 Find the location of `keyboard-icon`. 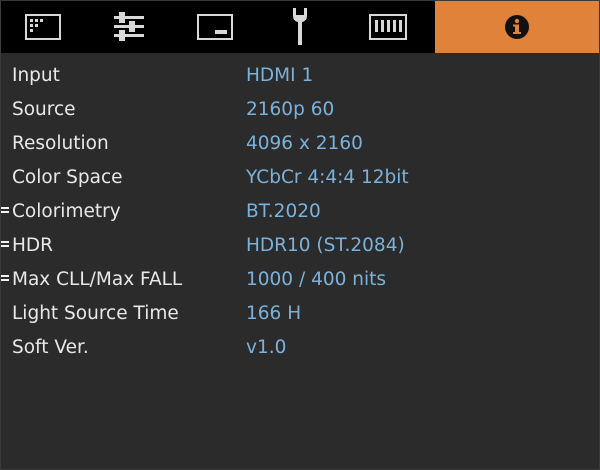

keyboard-icon is located at coordinates (388, 27).